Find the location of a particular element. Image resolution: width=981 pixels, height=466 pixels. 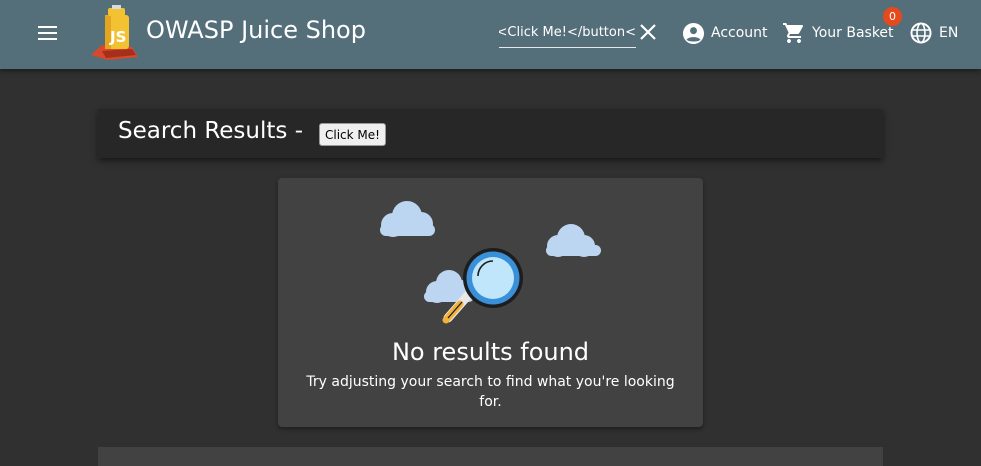

language-button: EN is located at coordinates (933, 33).